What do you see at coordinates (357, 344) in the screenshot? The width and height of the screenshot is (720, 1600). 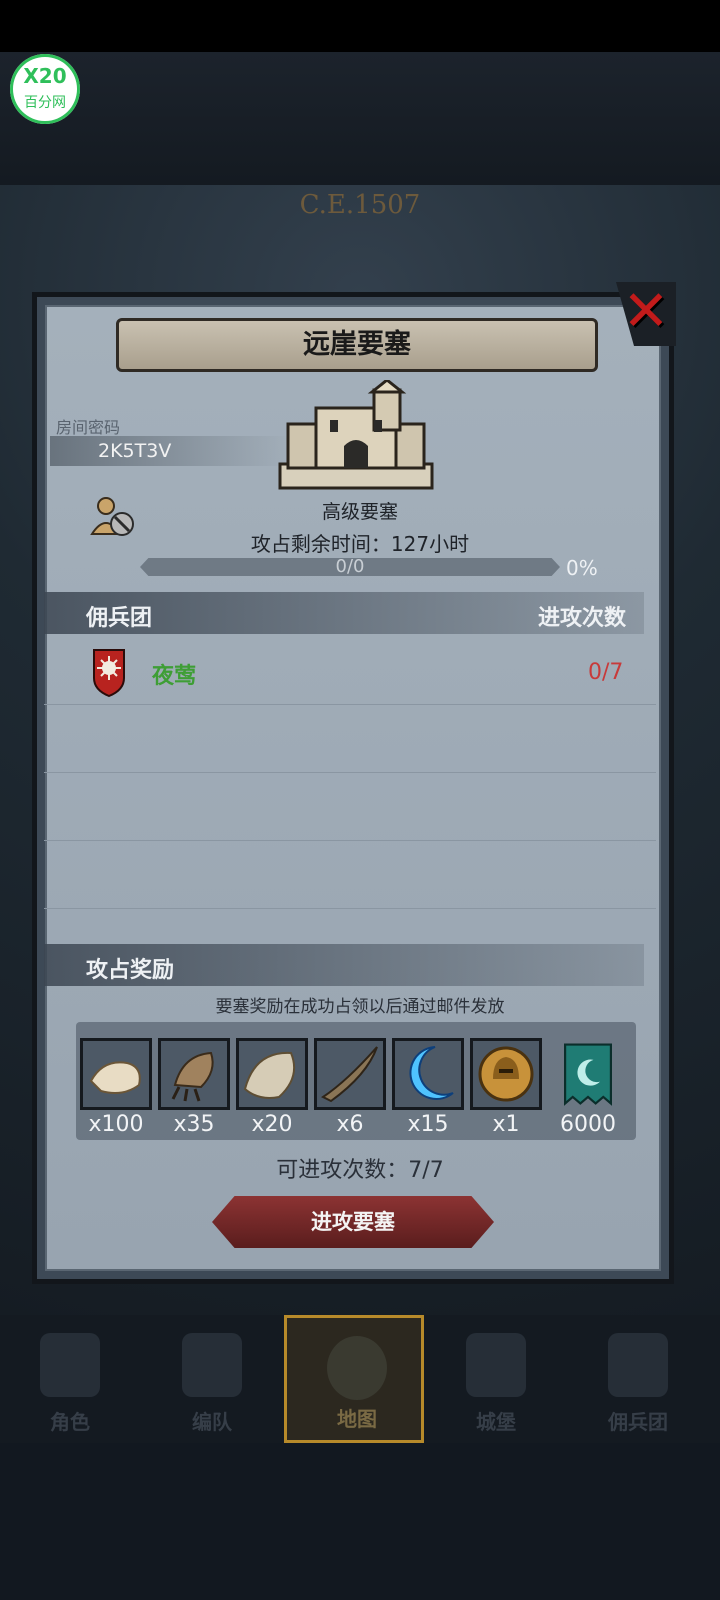 I see `panel-title: 远崖要塞` at bounding box center [357, 344].